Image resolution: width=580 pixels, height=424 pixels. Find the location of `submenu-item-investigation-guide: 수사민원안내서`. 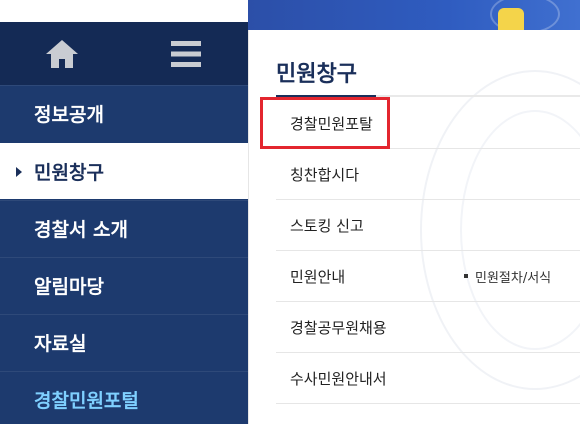

submenu-item-investigation-guide: 수사민원안내서 is located at coordinates (428, 378).